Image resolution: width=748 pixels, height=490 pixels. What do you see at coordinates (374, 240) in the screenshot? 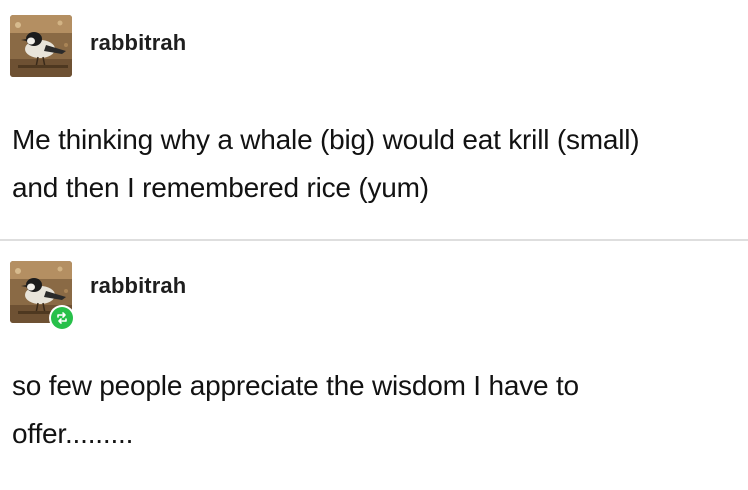
I see `post-divider` at bounding box center [374, 240].